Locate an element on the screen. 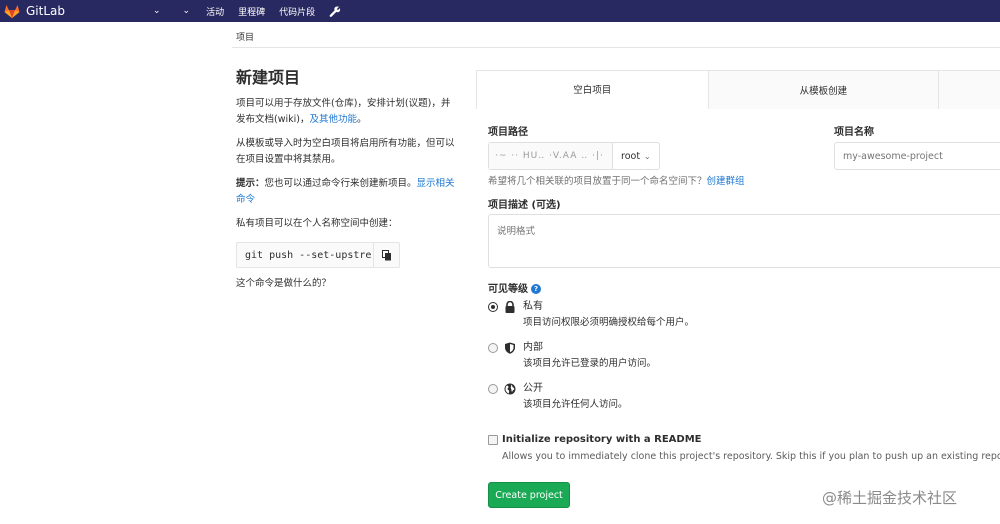 The height and width of the screenshot is (524, 1000). tip-text: 提示：您也可以通过命令行来创建新项目。显示相关命令 is located at coordinates (347, 192).